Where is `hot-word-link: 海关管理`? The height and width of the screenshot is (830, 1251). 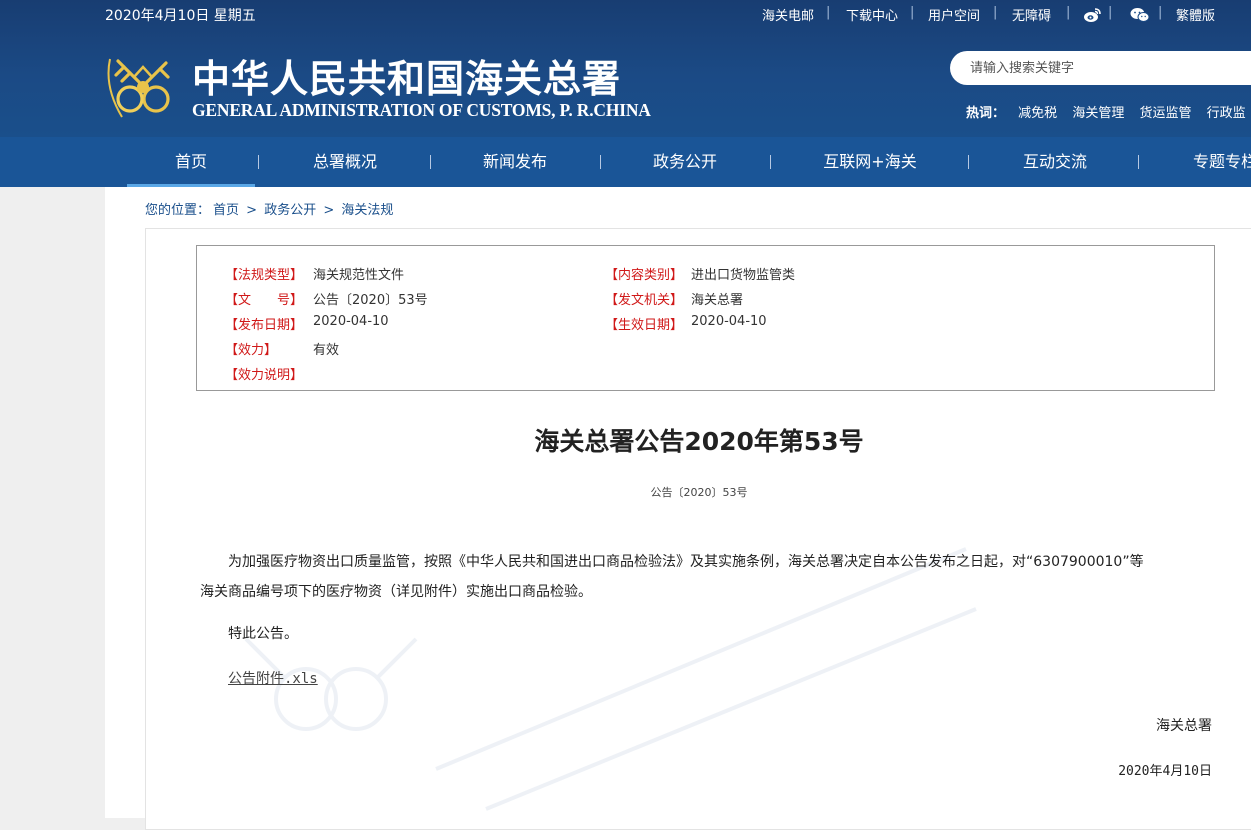 hot-word-link: 海关管理 is located at coordinates (1098, 113).